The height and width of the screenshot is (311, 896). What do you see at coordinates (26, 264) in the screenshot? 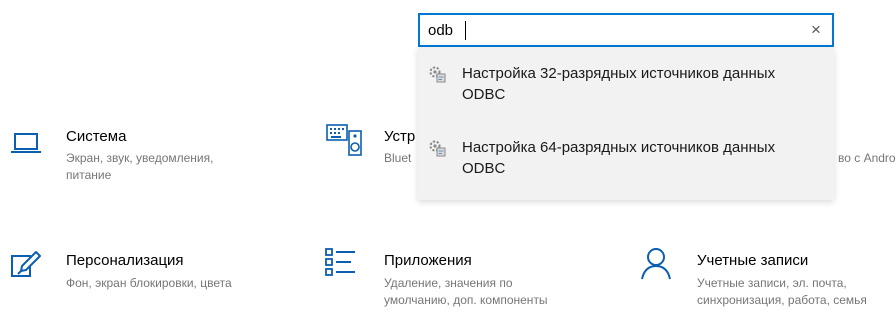
I see `brush-icon` at bounding box center [26, 264].